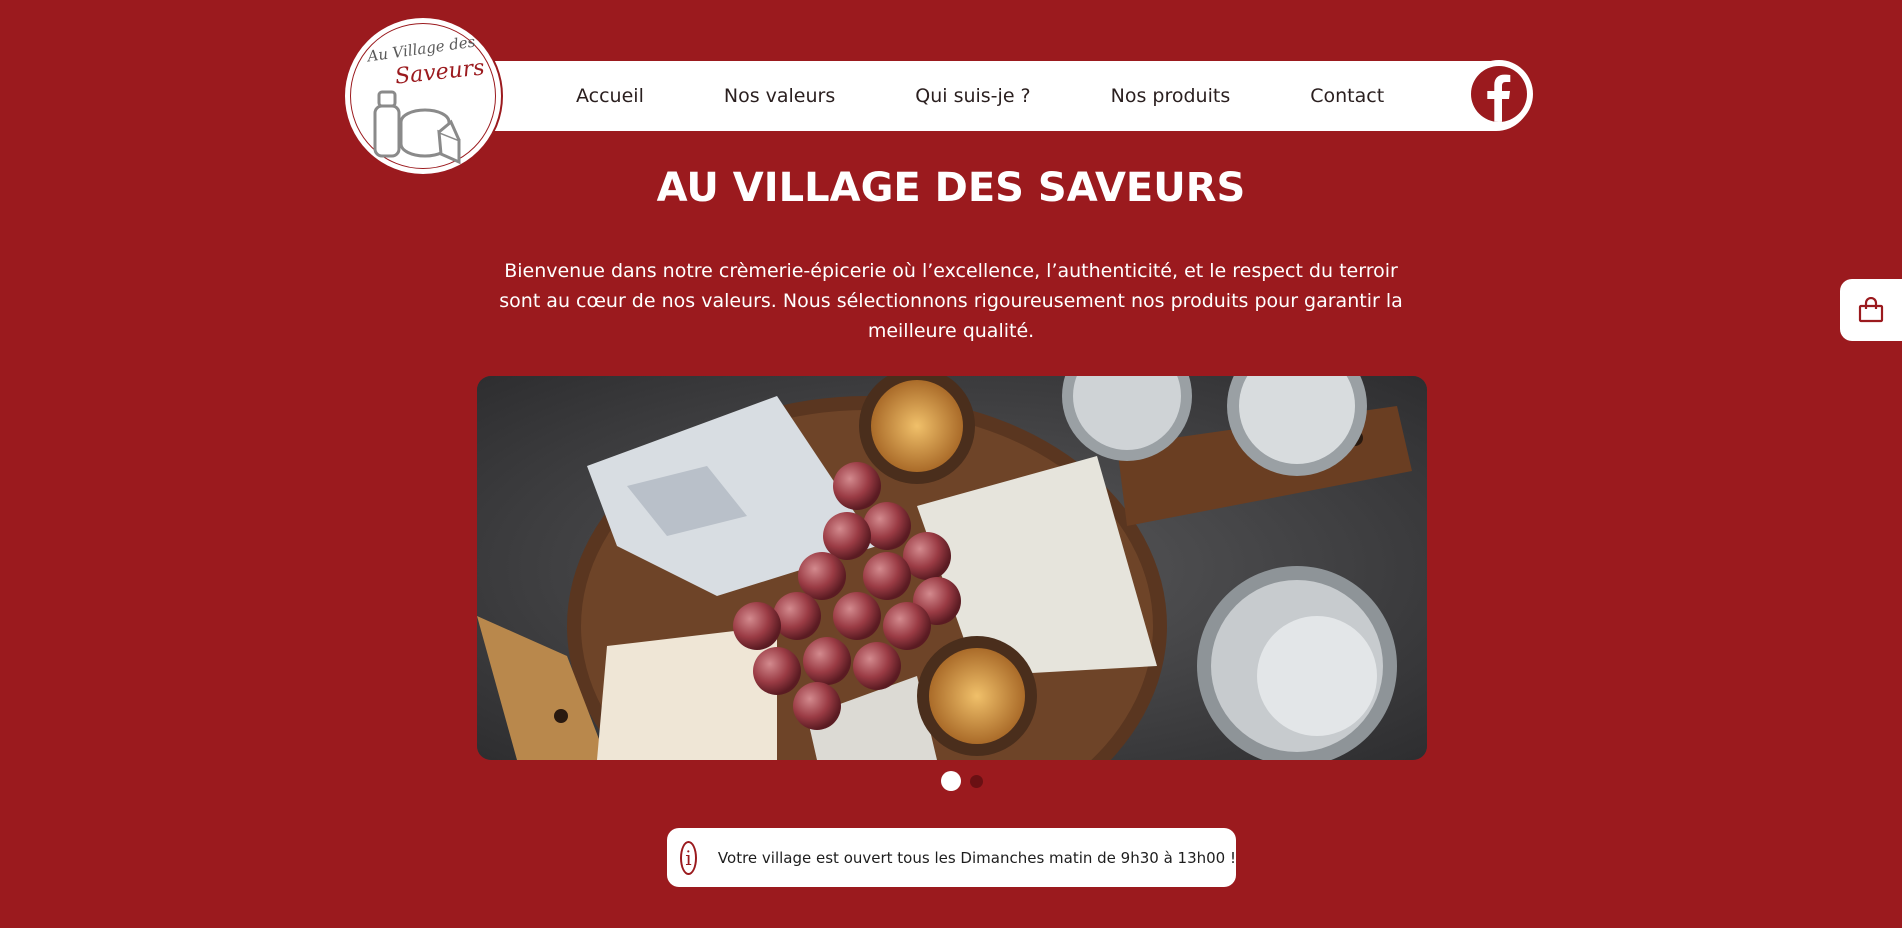  What do you see at coordinates (962, 781) in the screenshot?
I see `carousel-pagination` at bounding box center [962, 781].